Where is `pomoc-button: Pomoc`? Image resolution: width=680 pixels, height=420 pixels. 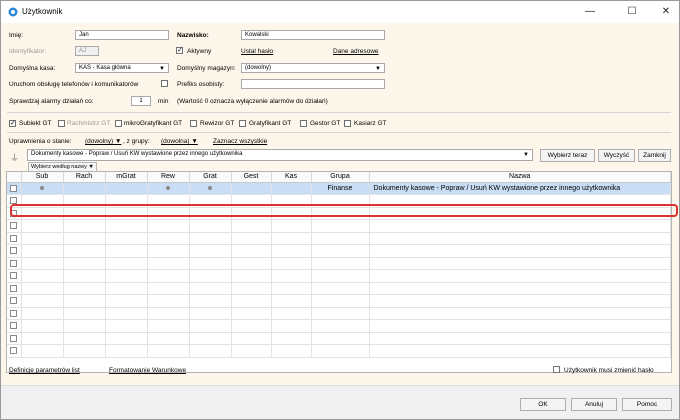 pomoc-button: Pomoc is located at coordinates (647, 404).